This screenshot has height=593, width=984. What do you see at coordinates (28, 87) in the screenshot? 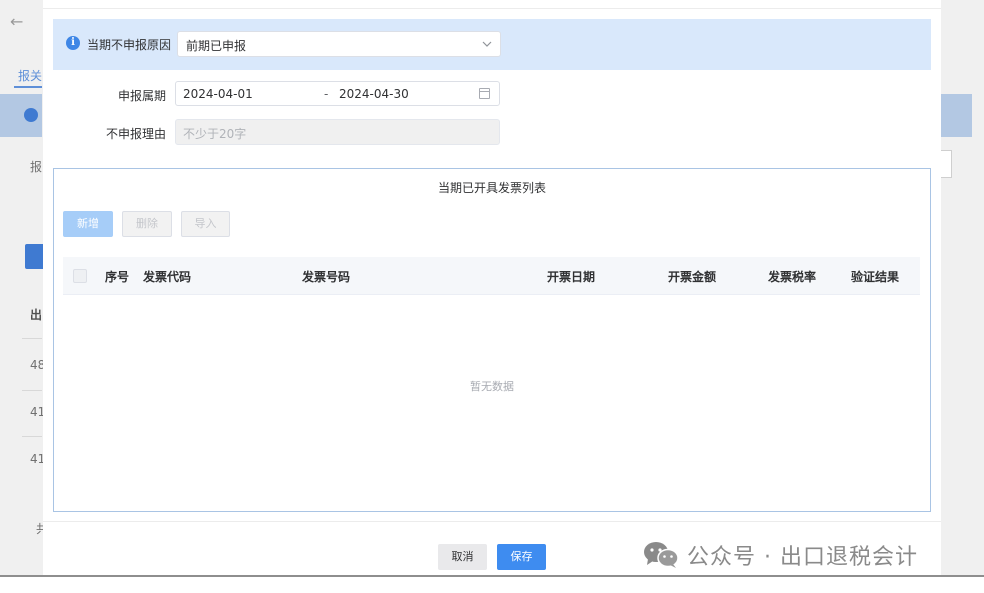
I see `tab-active-indicator` at bounding box center [28, 87].